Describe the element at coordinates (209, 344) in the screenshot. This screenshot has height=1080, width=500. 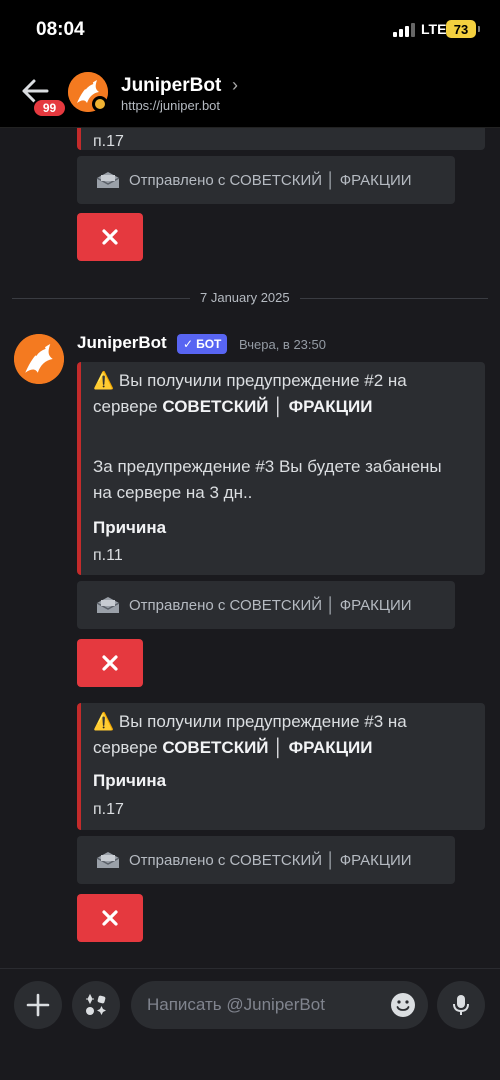
I see `bot-tag-label: БОТ` at that location.